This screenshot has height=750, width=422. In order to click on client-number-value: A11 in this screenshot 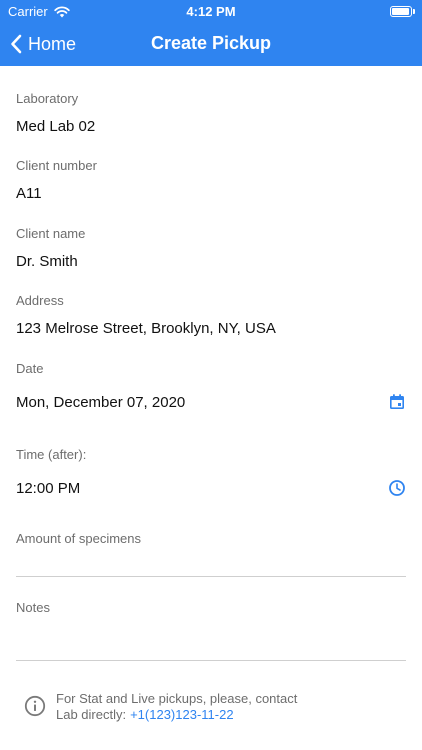, I will do `click(29, 193)`.